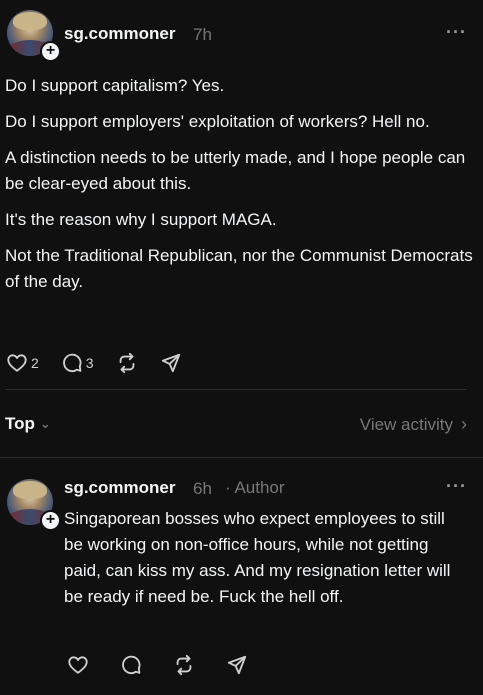 The image size is (483, 695). Describe the element at coordinates (168, 665) in the screenshot. I see `reply-actions` at that location.